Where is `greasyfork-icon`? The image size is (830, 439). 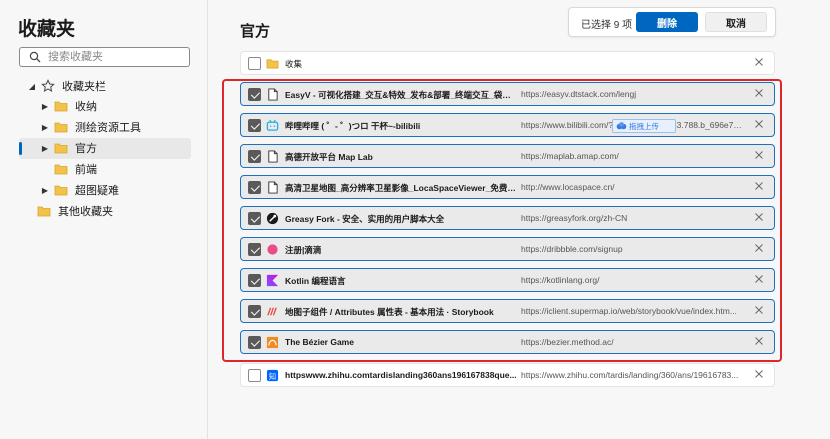
greasyfork-icon is located at coordinates (272, 218).